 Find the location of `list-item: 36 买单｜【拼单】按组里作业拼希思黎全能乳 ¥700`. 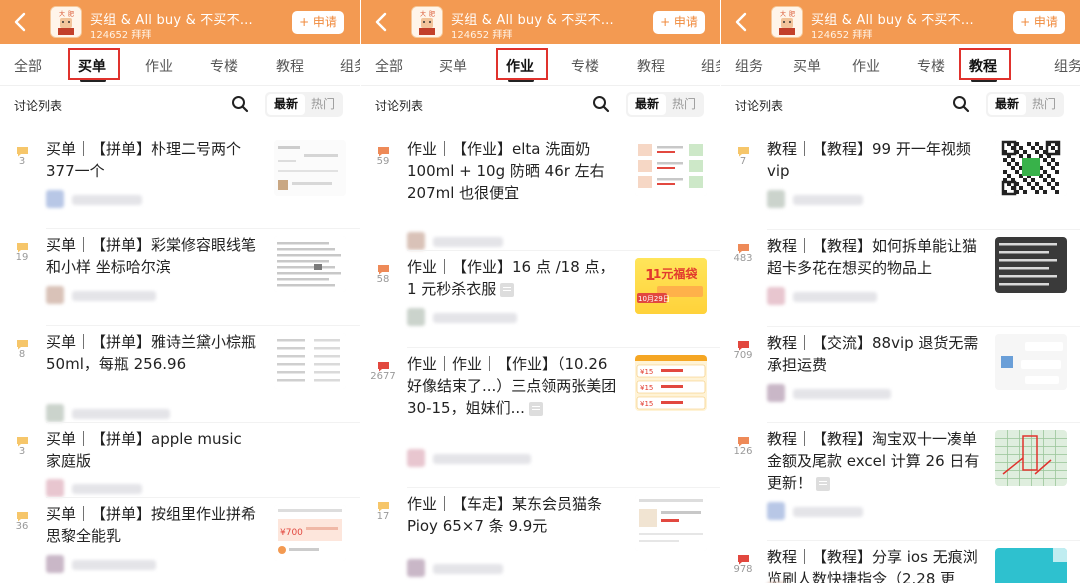

list-item: 36 买单｜【拼单】按组里作业拼希思黎全能乳 ¥700 is located at coordinates (180, 543).